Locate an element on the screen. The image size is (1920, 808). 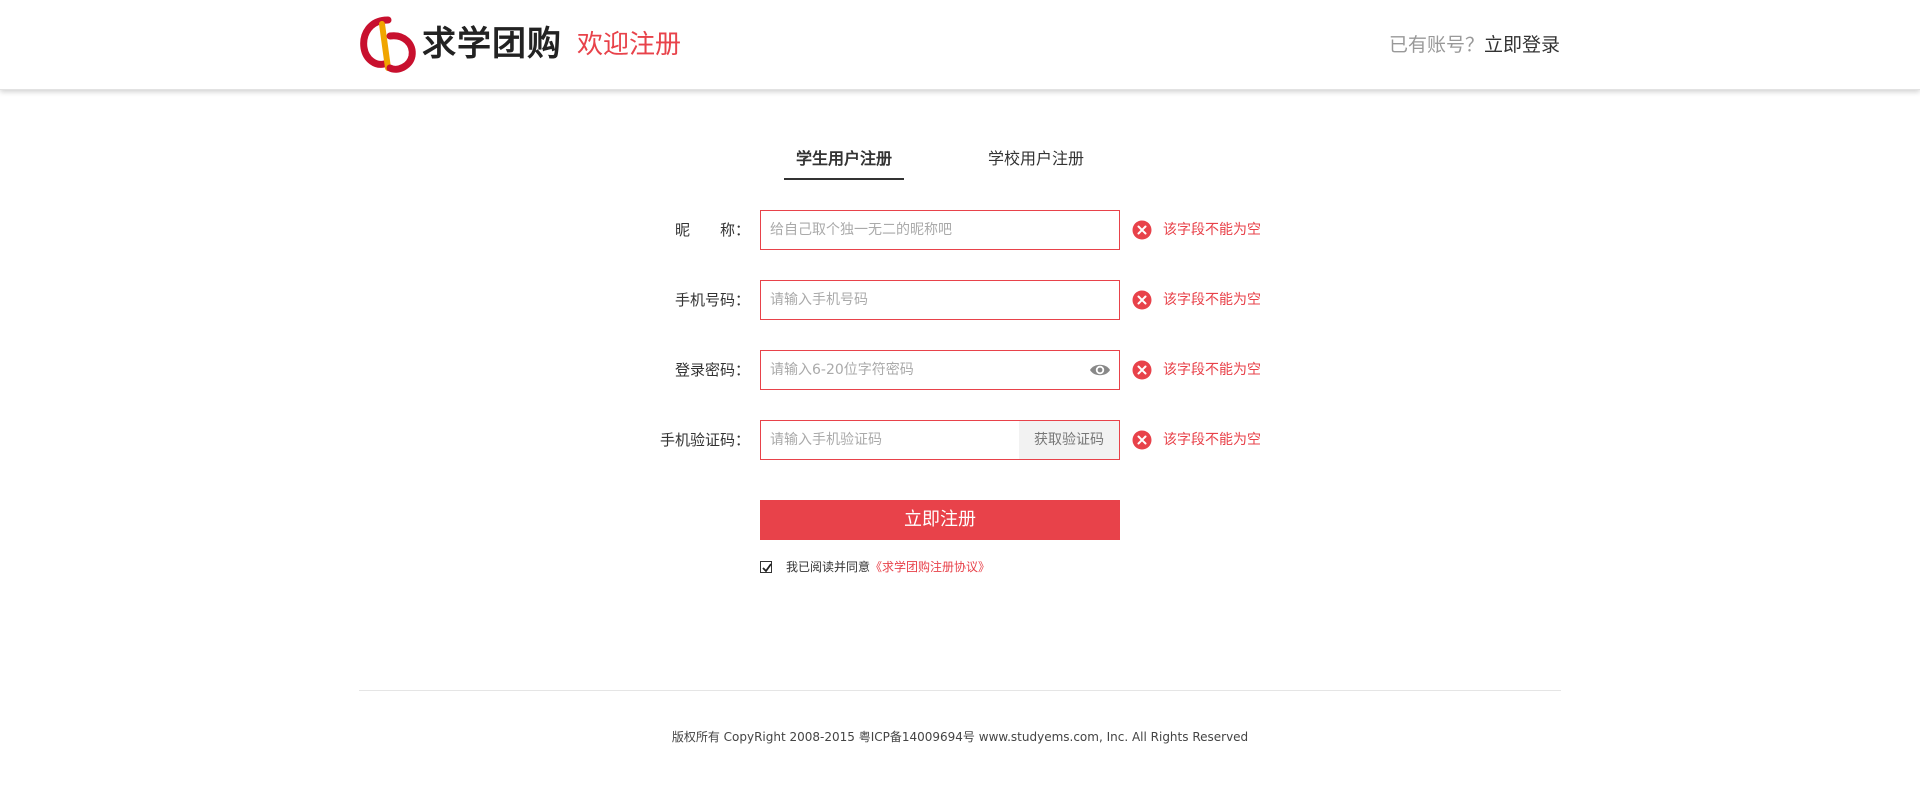
nickname-field-box is located at coordinates (940, 230).